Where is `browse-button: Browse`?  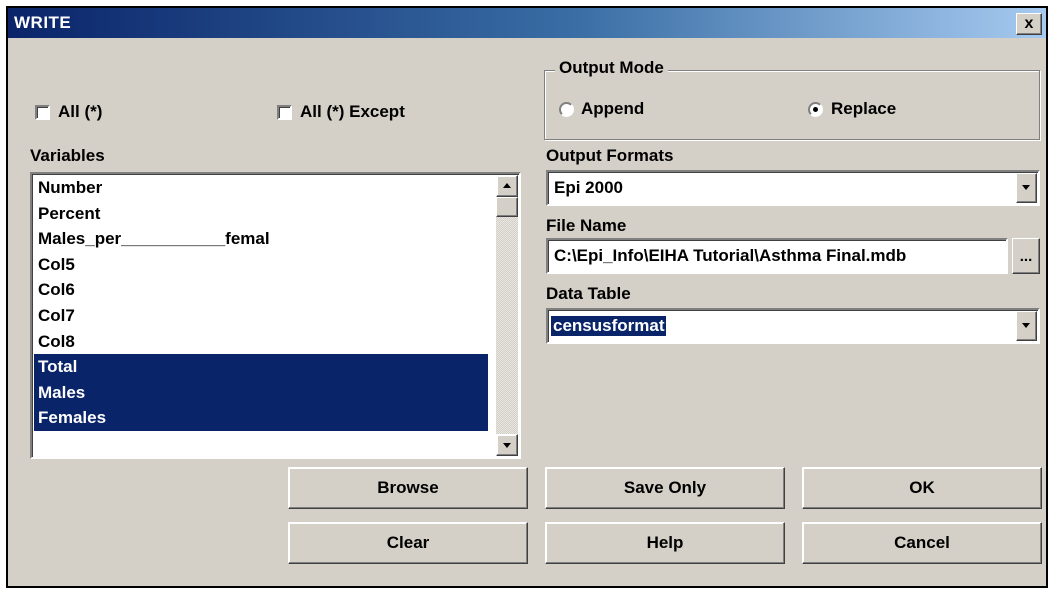
browse-button: Browse is located at coordinates (408, 488).